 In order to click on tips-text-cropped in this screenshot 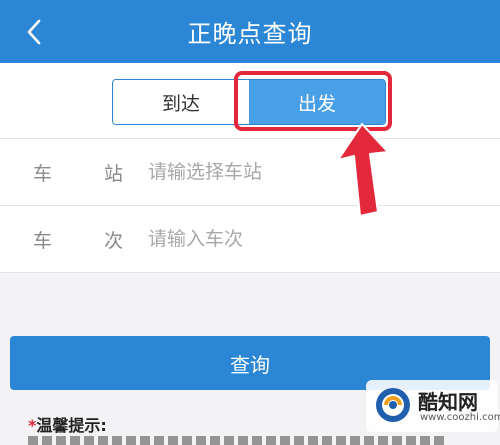, I will do `click(238, 440)`.